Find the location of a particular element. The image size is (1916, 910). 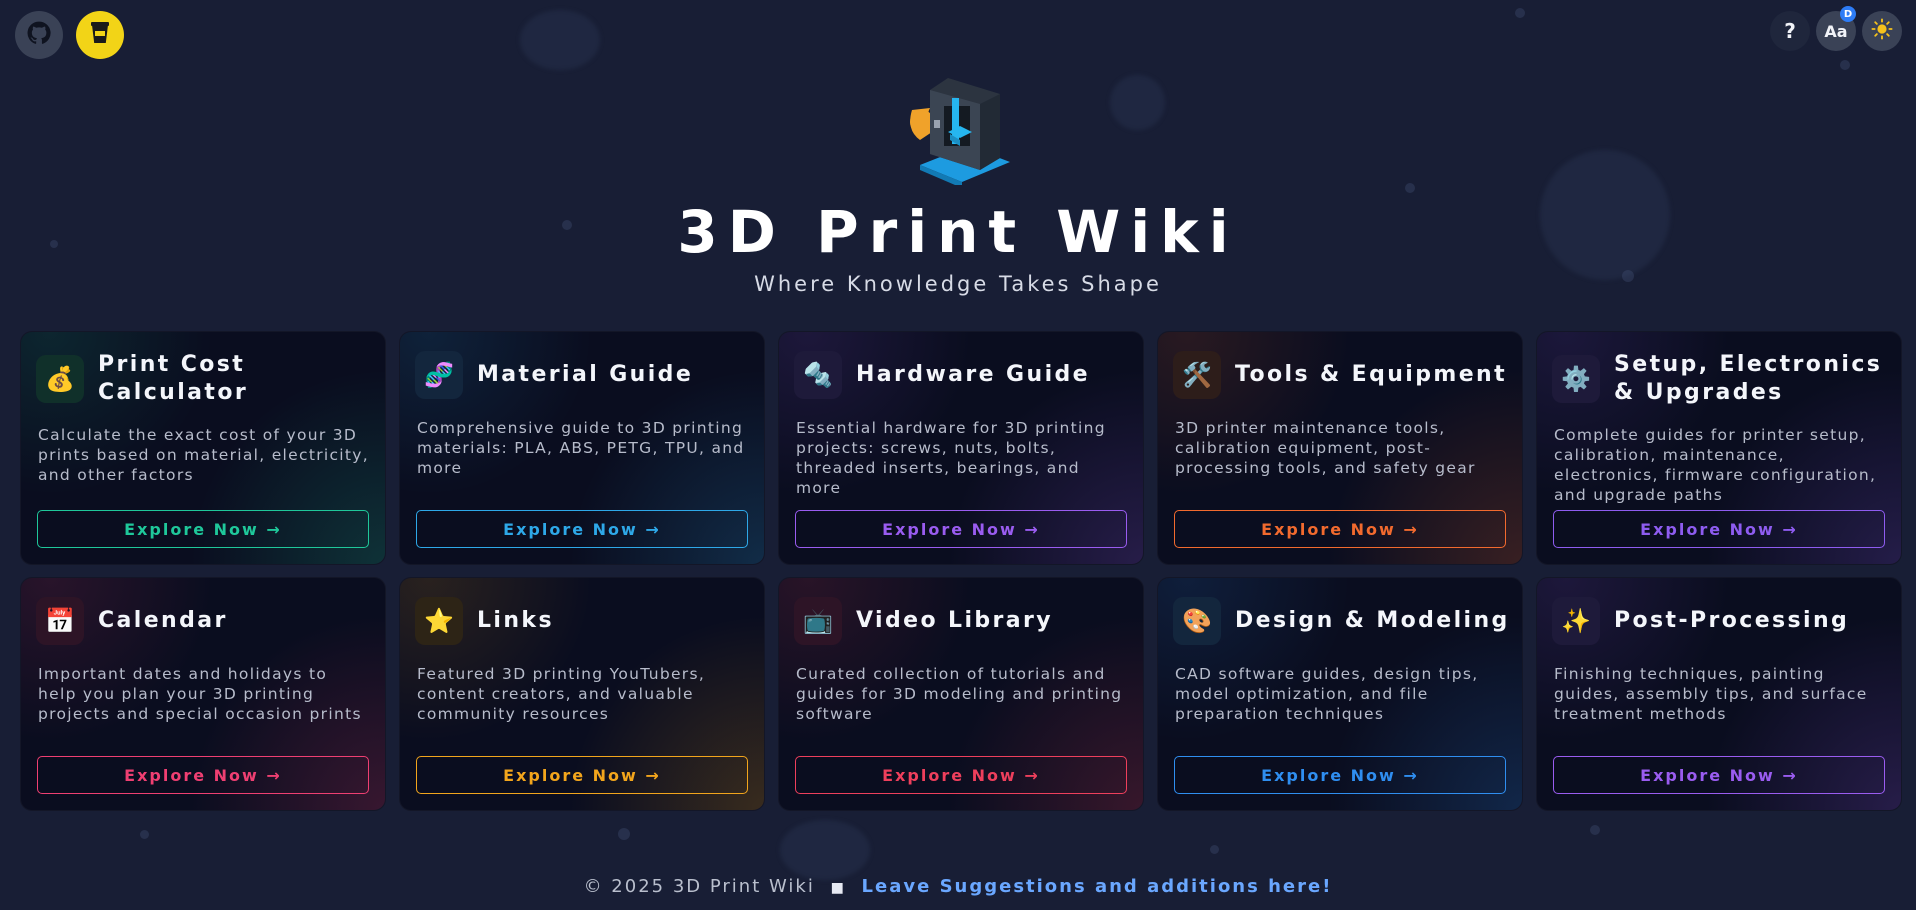

card-icon-box: 🎨 is located at coordinates (1197, 621).